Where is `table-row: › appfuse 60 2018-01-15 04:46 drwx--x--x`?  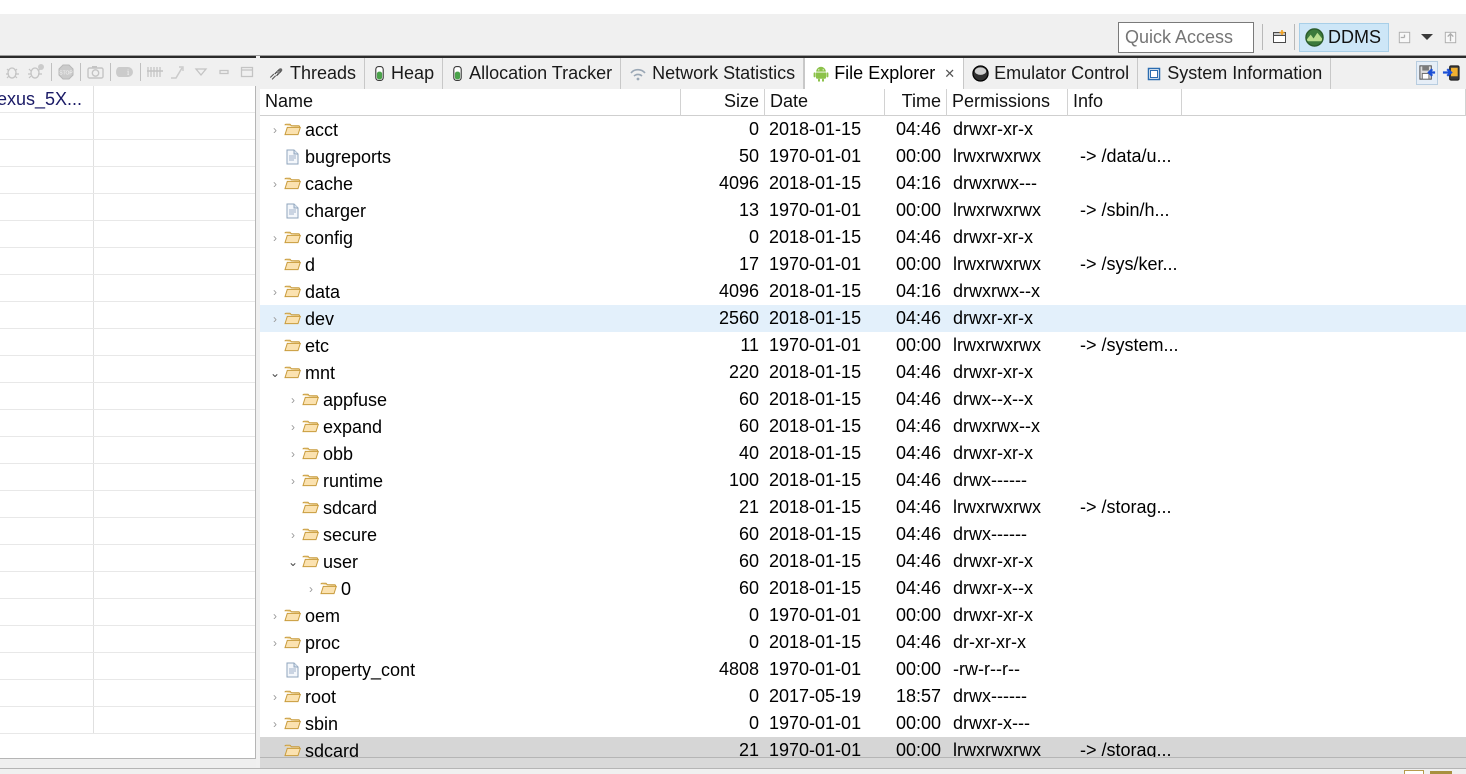
table-row: › appfuse 60 2018-01-15 04:46 drwx--x--x is located at coordinates (863, 399).